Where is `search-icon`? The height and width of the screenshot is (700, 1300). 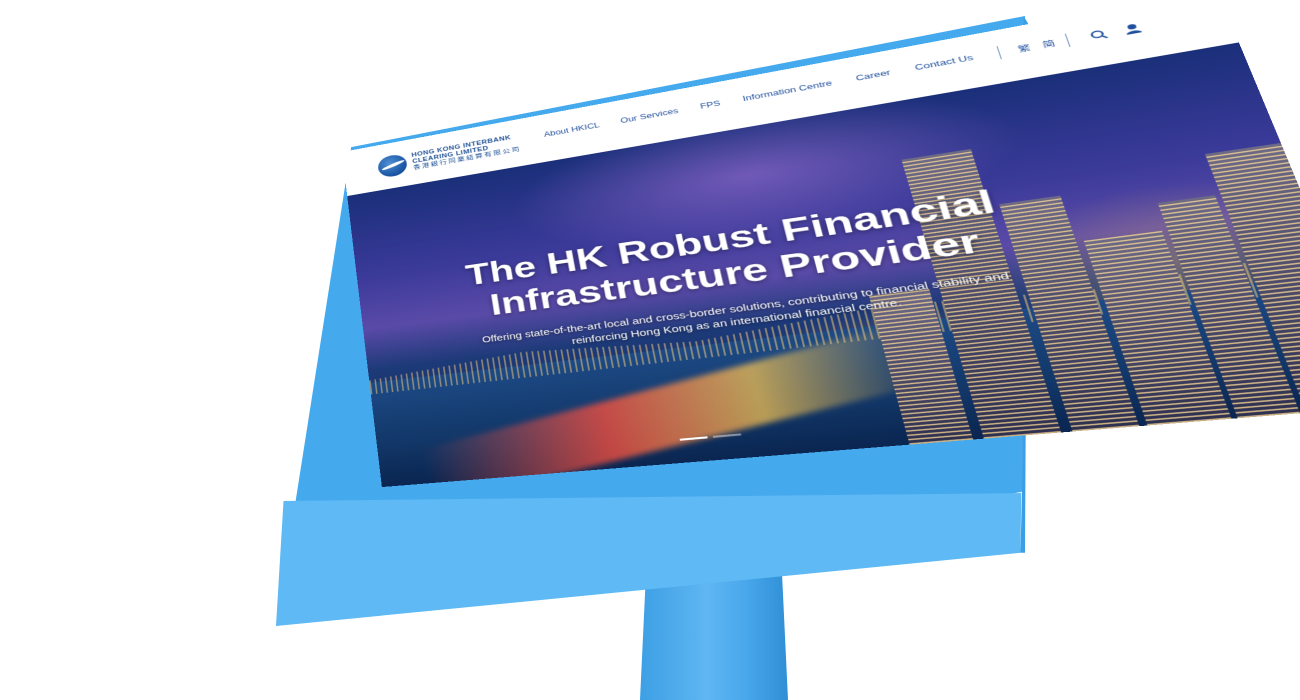
search-icon is located at coordinates (1099, 34).